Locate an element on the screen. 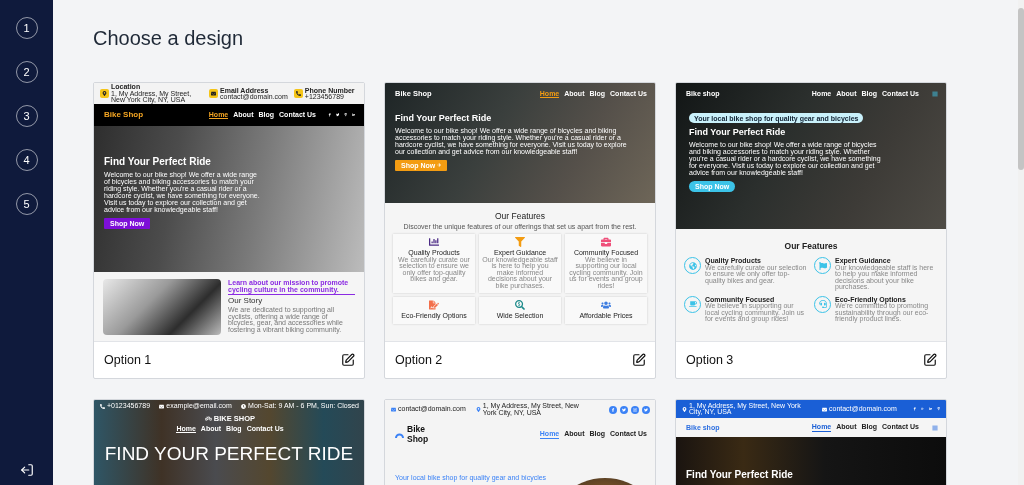 This screenshot has height=485, width=1024. option-label: Option 1 is located at coordinates (128, 360).